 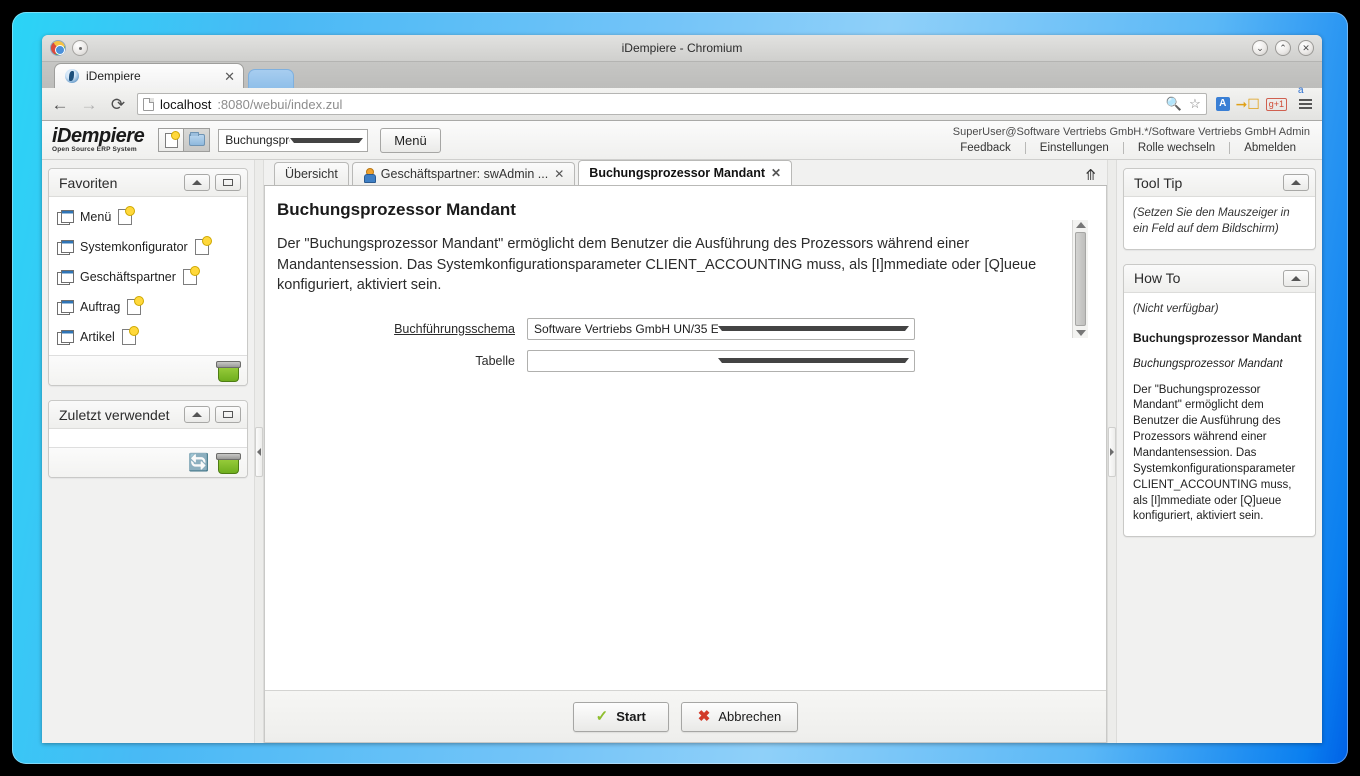 I want to click on favorite-item-menu: Menü, so click(x=148, y=217).